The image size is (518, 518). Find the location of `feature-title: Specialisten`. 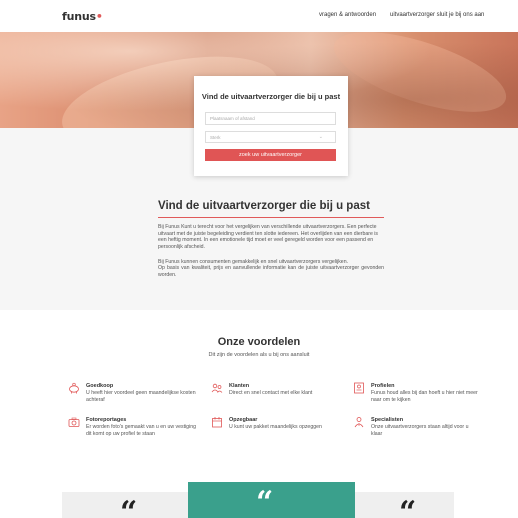

feature-title: Specialisten is located at coordinates (387, 420).